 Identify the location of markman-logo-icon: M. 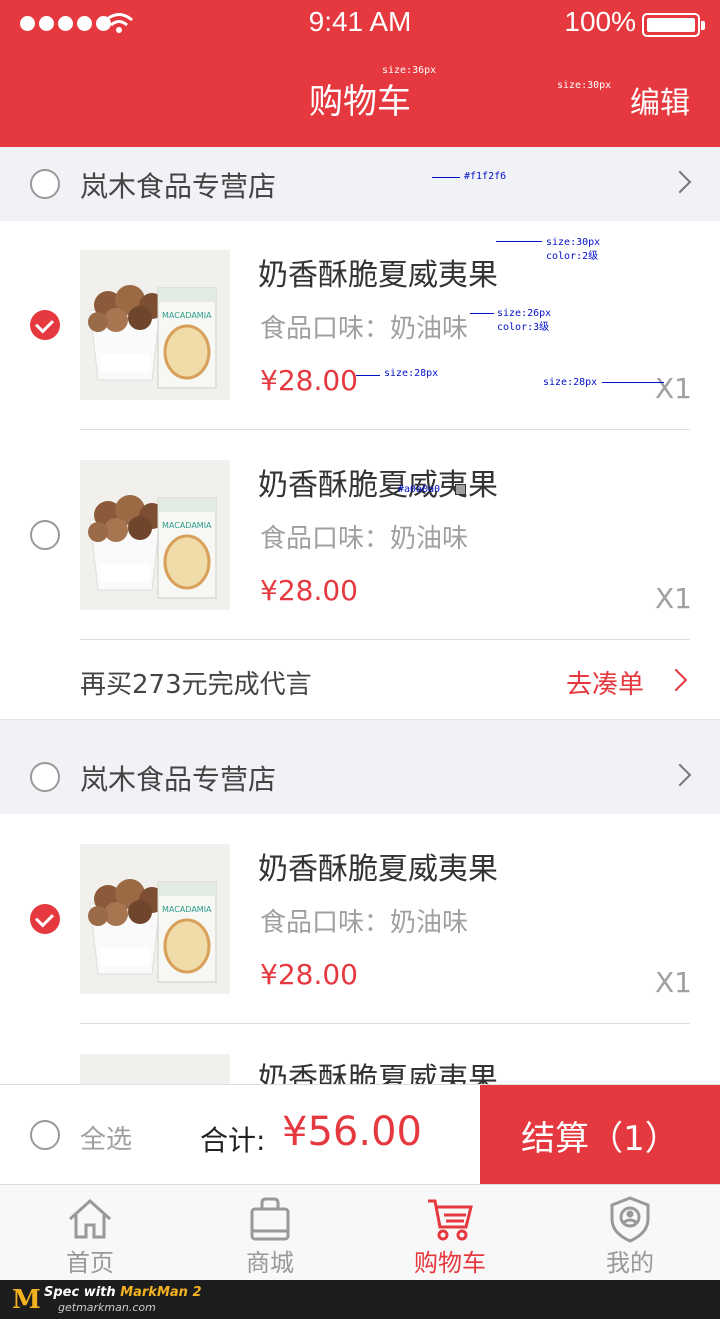
(26, 1300).